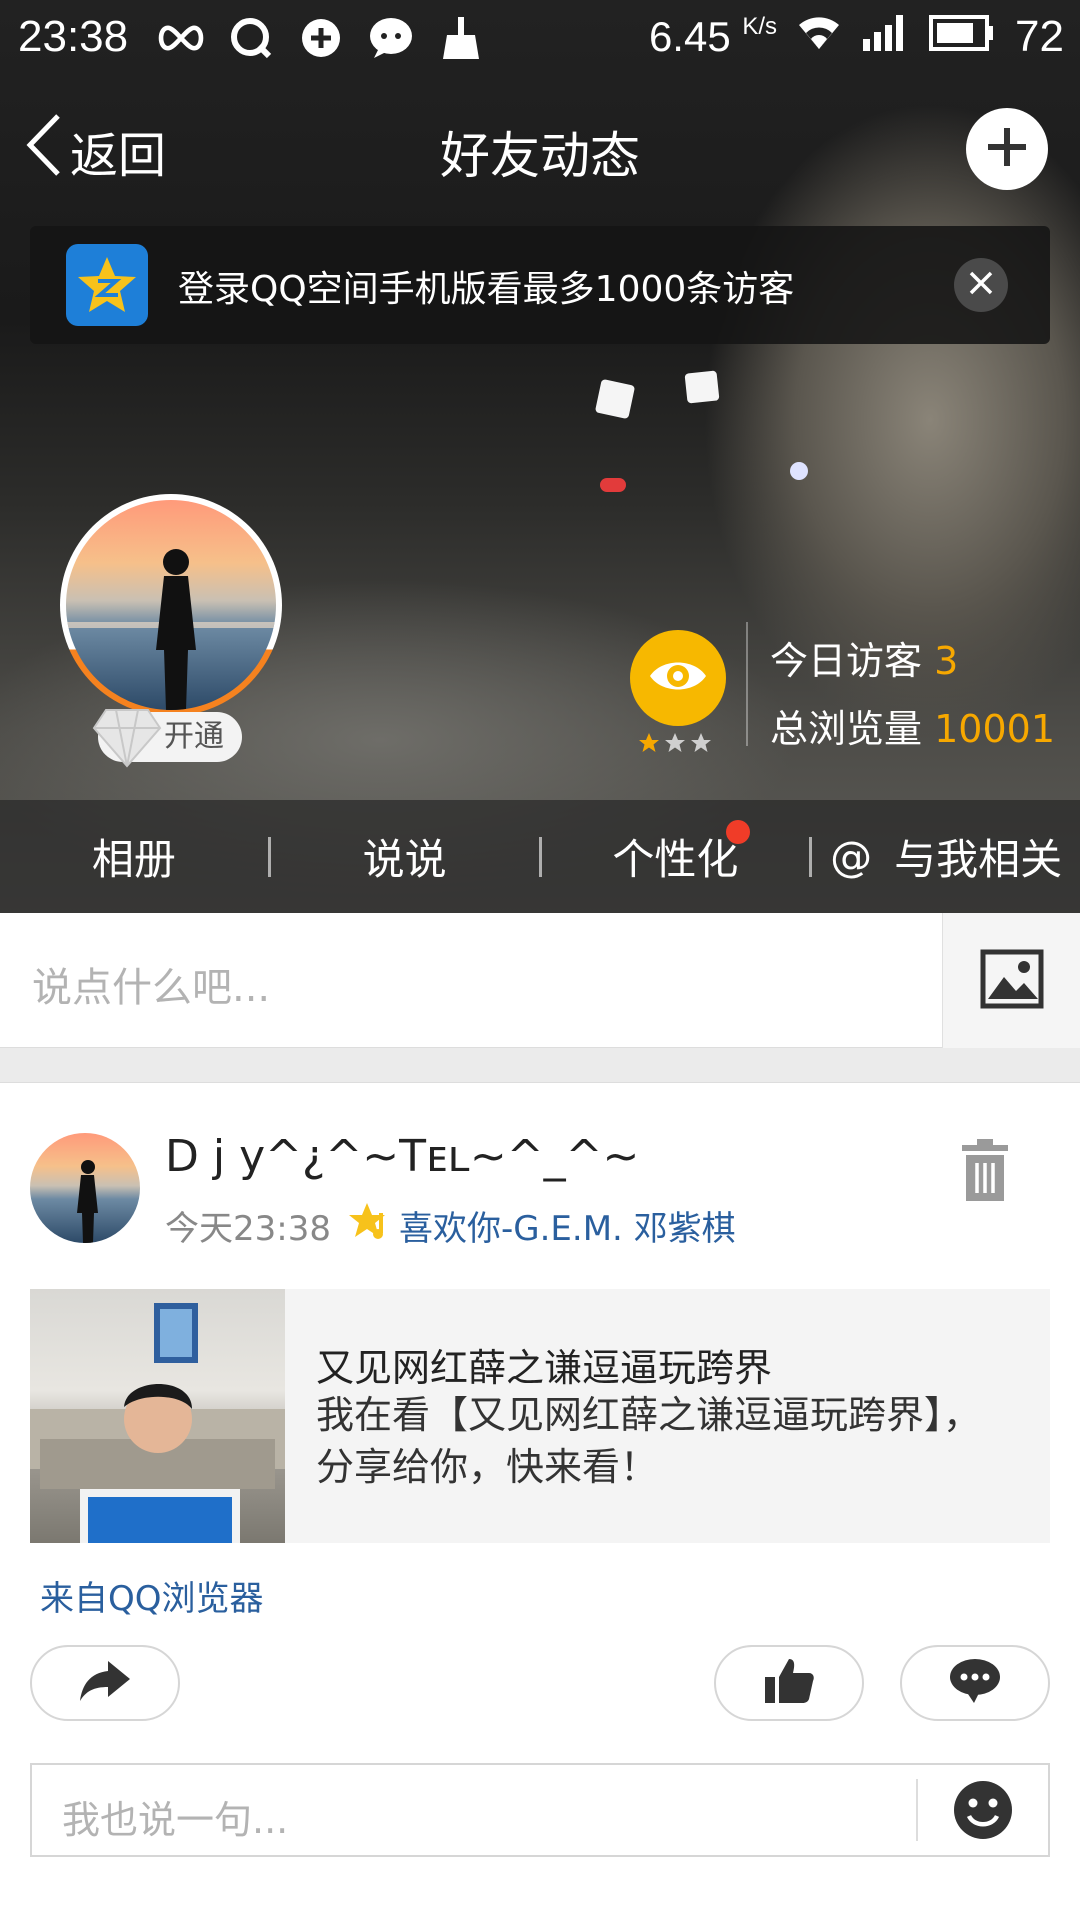  I want to click on post-meta: 今天23:38 喜欢你-G.E.M. 邓紫棋, so click(450, 1225).